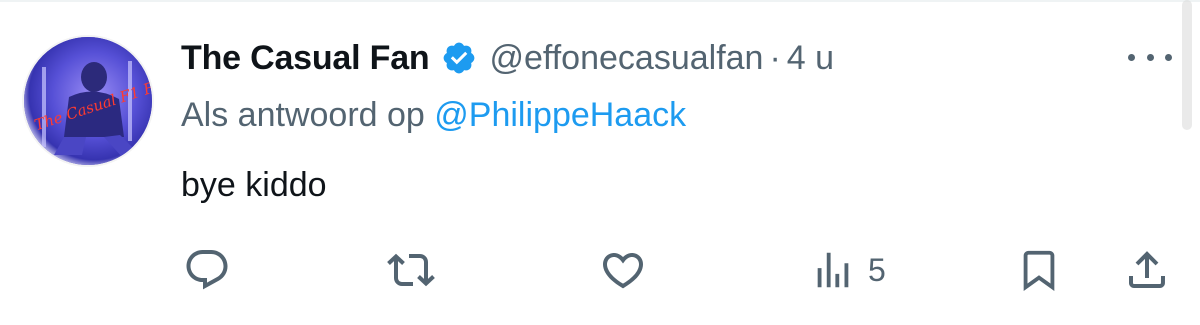 Image resolution: width=1200 pixels, height=325 pixels. What do you see at coordinates (600, 1) in the screenshot?
I see `divider` at bounding box center [600, 1].